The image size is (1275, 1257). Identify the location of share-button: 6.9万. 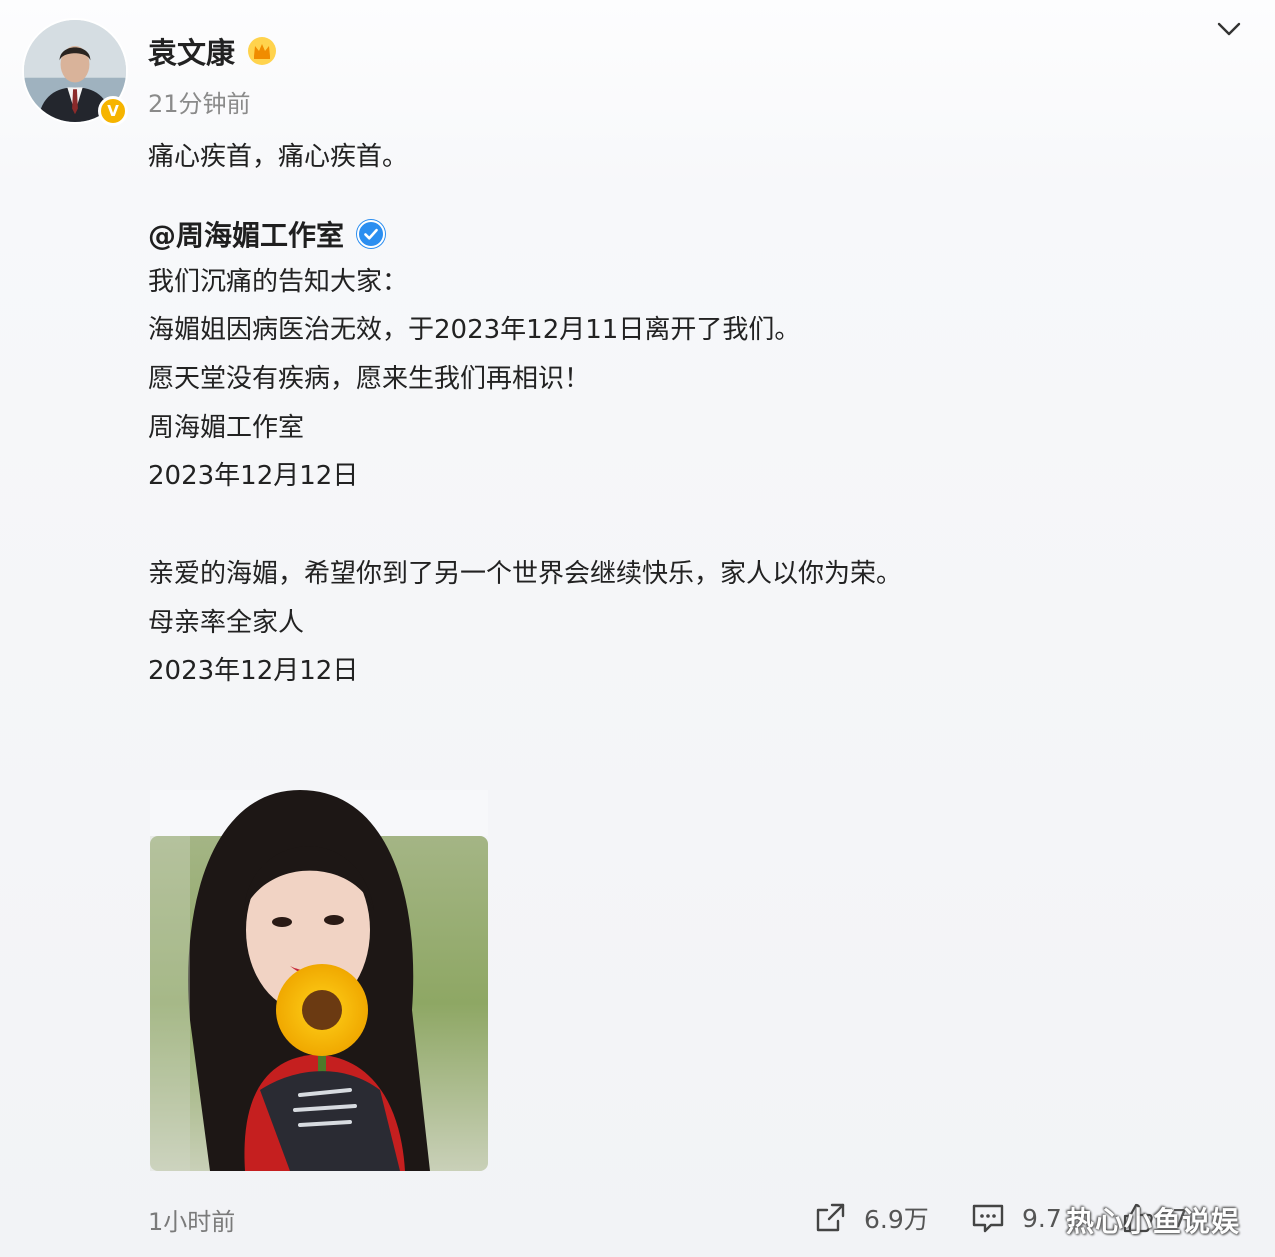
(870, 1218).